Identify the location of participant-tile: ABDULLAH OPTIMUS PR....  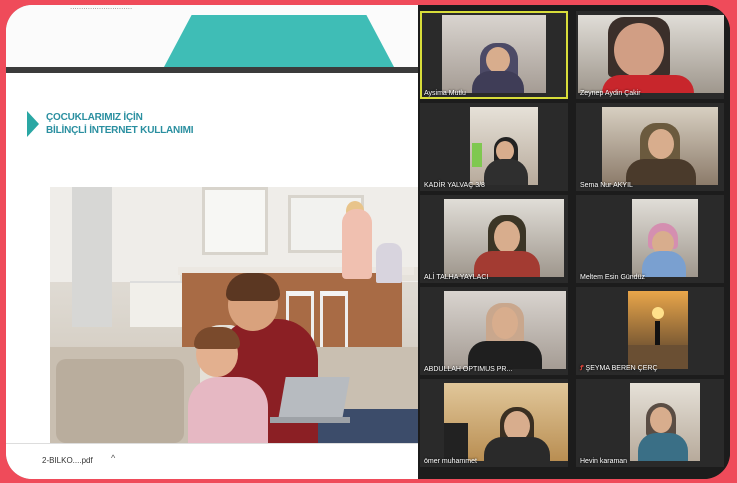
(494, 331).